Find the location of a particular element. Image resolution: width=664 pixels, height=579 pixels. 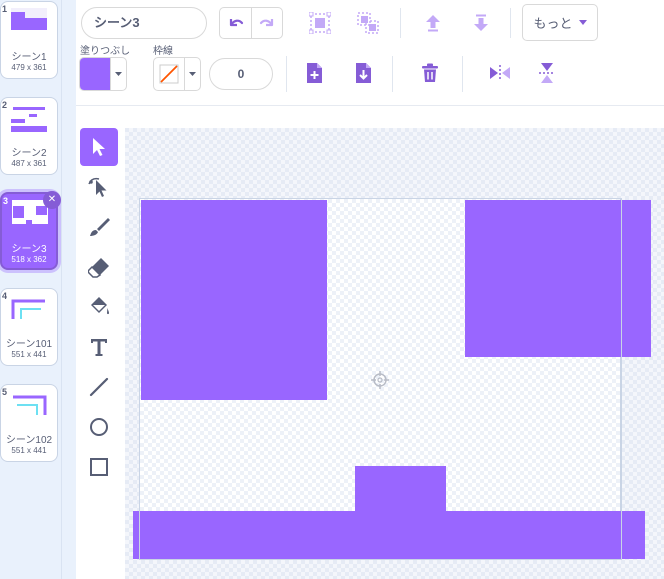

outline-color-picker is located at coordinates (177, 74).